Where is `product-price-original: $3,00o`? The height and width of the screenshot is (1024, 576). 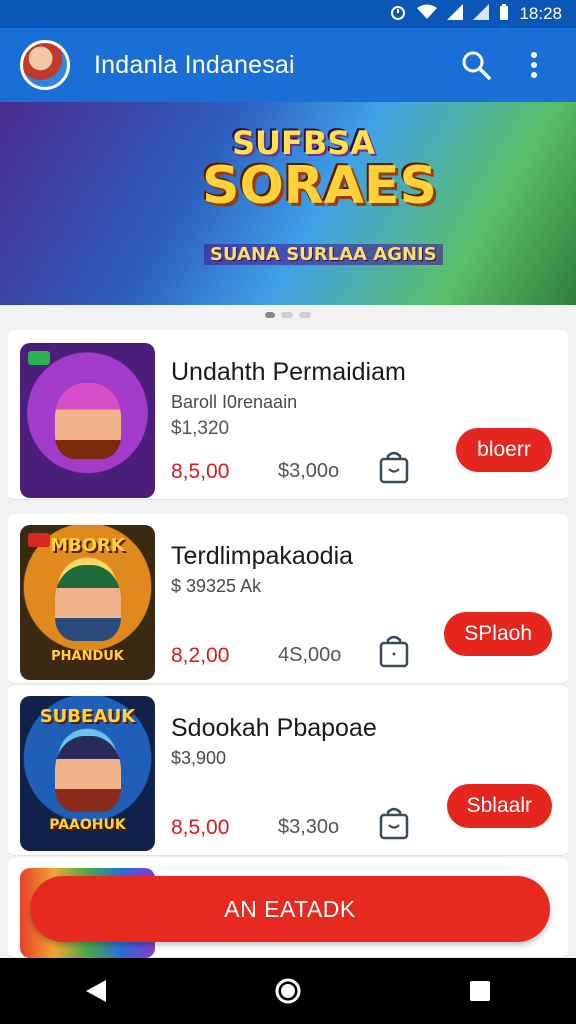
product-price-original: $3,00o is located at coordinates (309, 471).